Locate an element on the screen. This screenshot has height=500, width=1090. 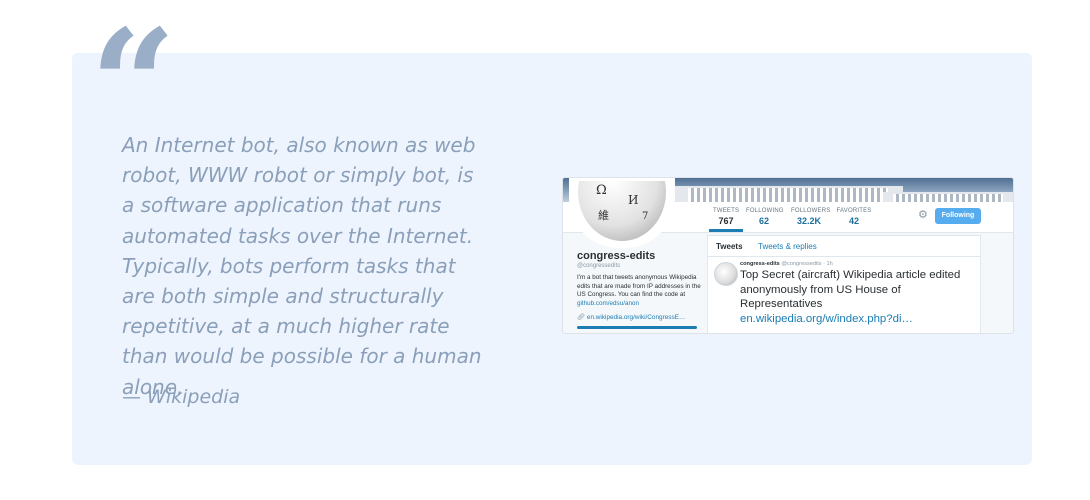
globe-glyph-wei: 維 is located at coordinates (603, 215).